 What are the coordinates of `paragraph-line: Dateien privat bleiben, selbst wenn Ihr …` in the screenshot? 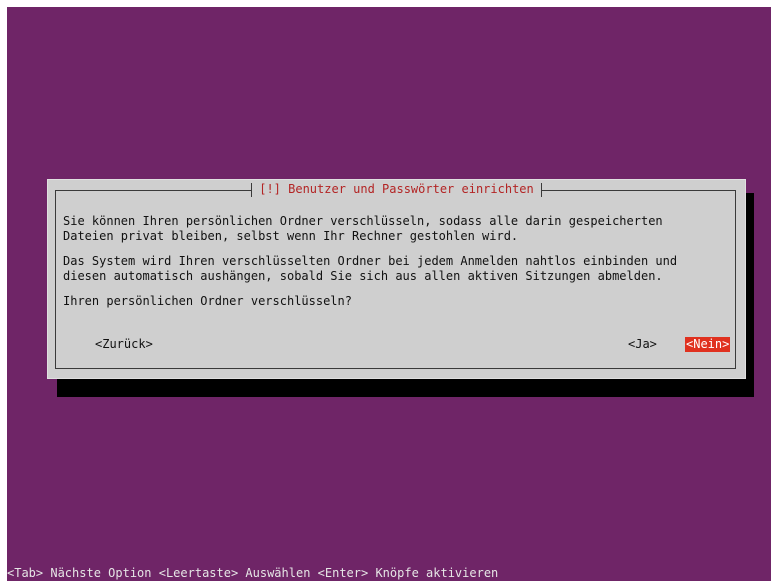 It's located at (291, 236).